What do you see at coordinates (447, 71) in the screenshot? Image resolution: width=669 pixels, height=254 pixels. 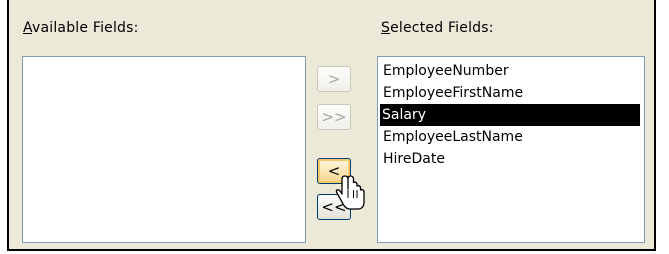 I see `list-item: EmployeeNumber` at bounding box center [447, 71].